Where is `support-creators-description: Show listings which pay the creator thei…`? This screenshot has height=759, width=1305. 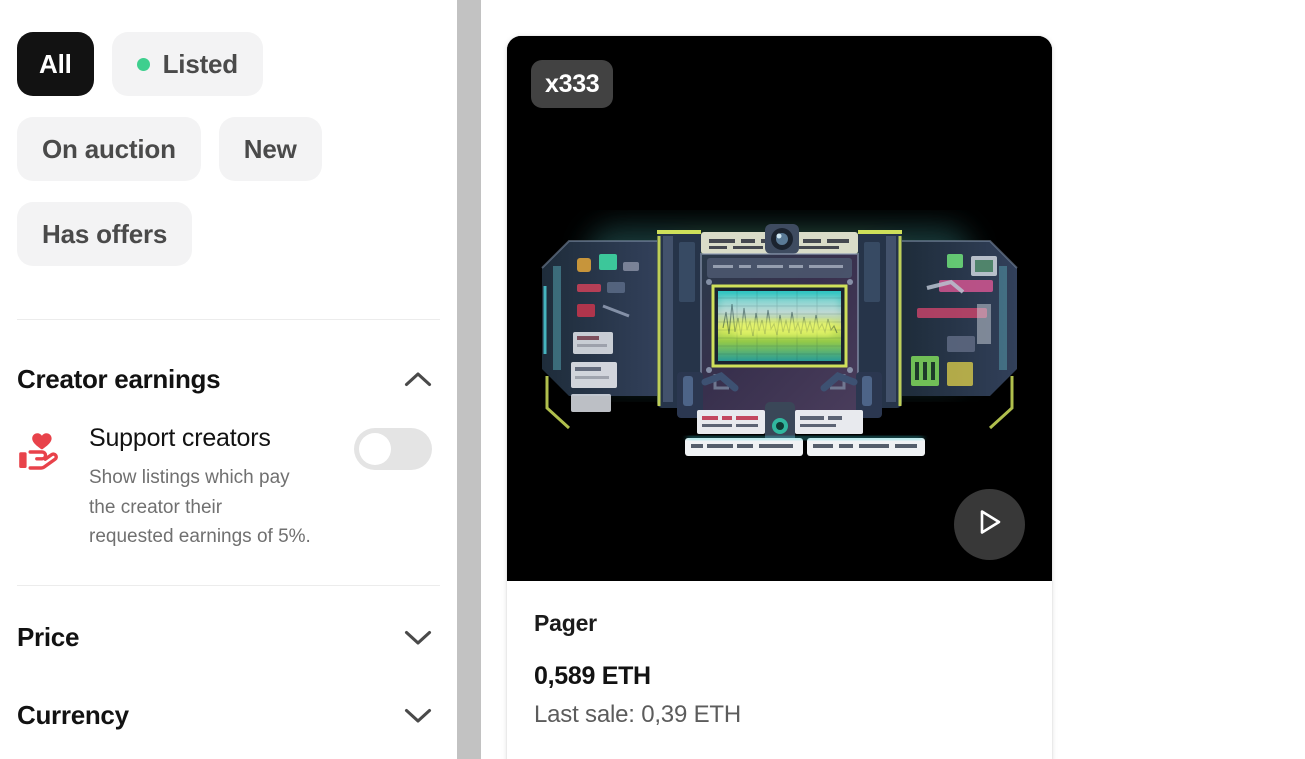 support-creators-description: Show listings which pay the creator thei… is located at coordinates (200, 507).